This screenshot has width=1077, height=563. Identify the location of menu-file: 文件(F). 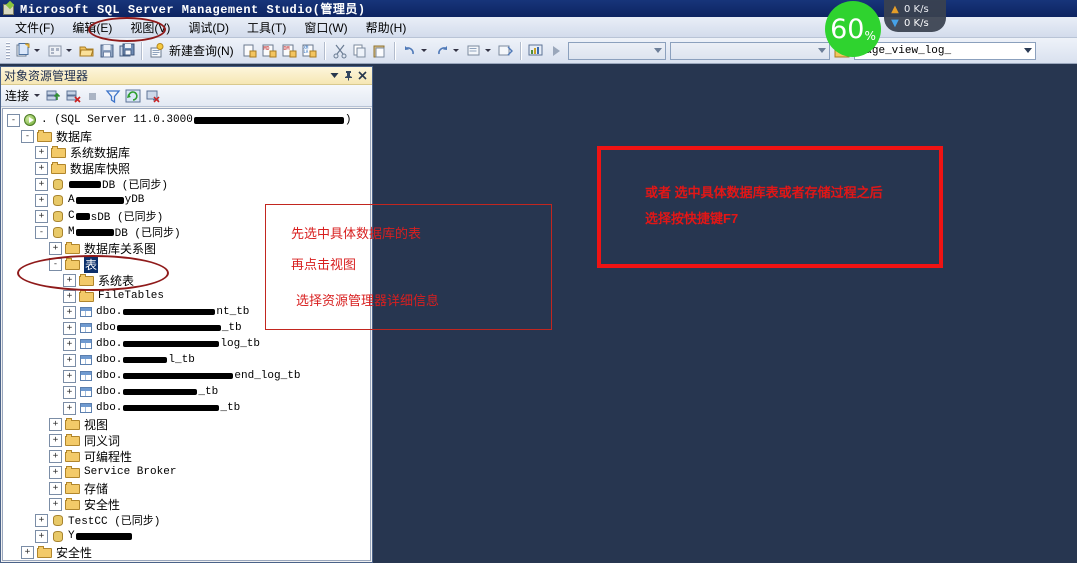
(34, 27).